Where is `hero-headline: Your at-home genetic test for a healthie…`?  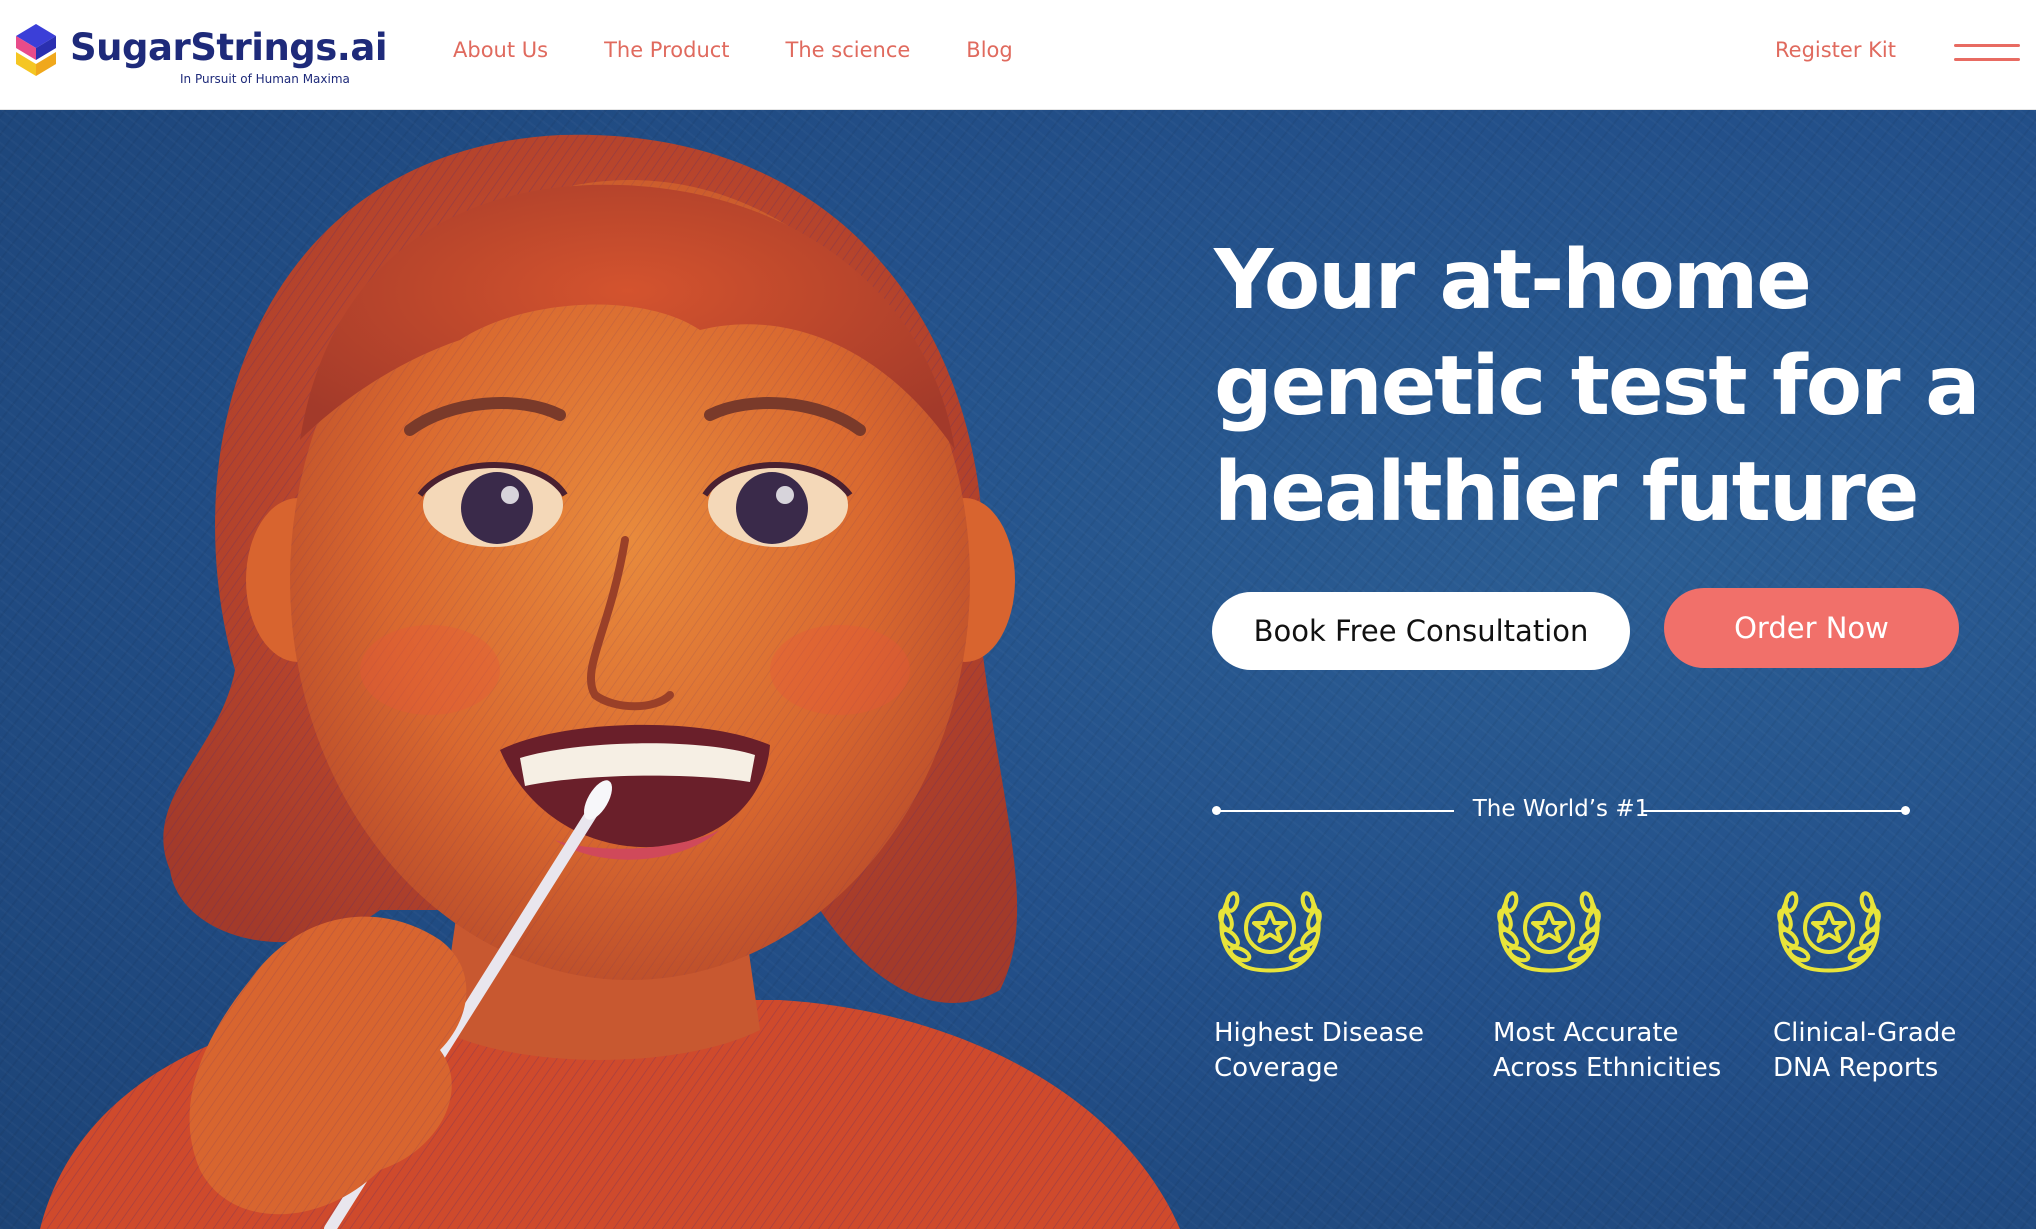 hero-headline: Your at-home genetic test for a healthie… is located at coordinates (1597, 386).